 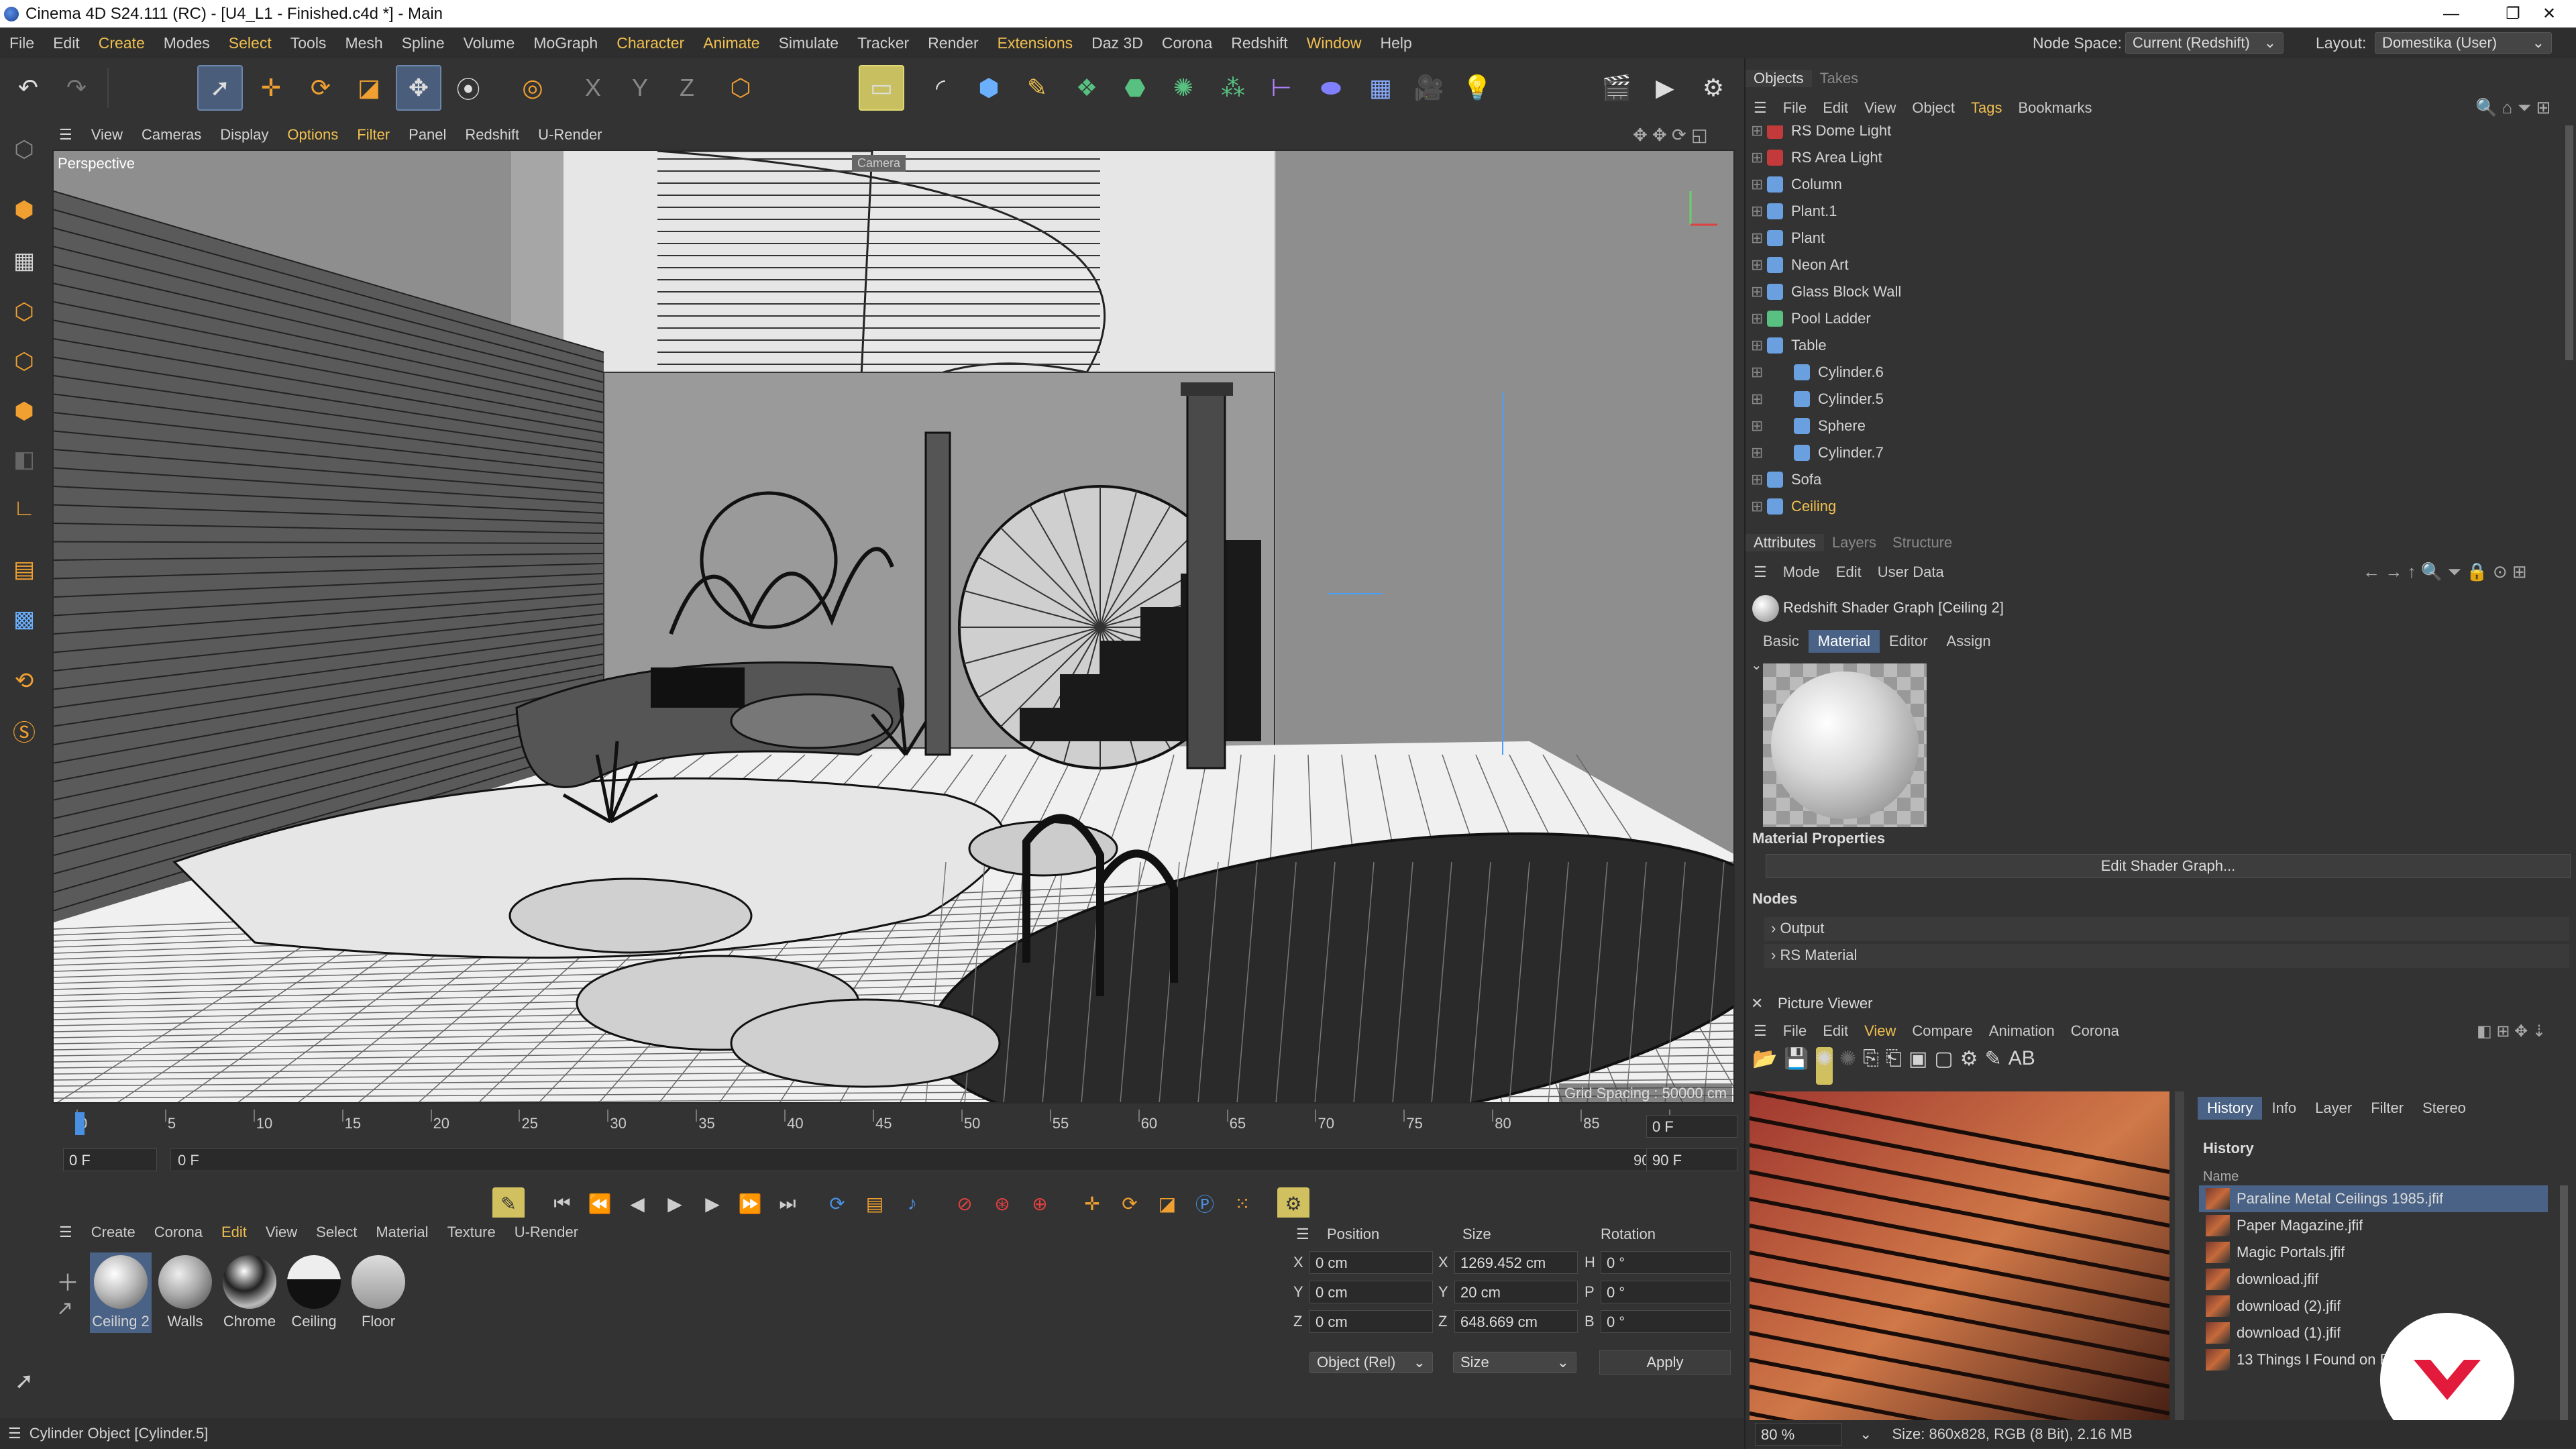 What do you see at coordinates (1281, 88) in the screenshot?
I see `deformer-icon: ⊢` at bounding box center [1281, 88].